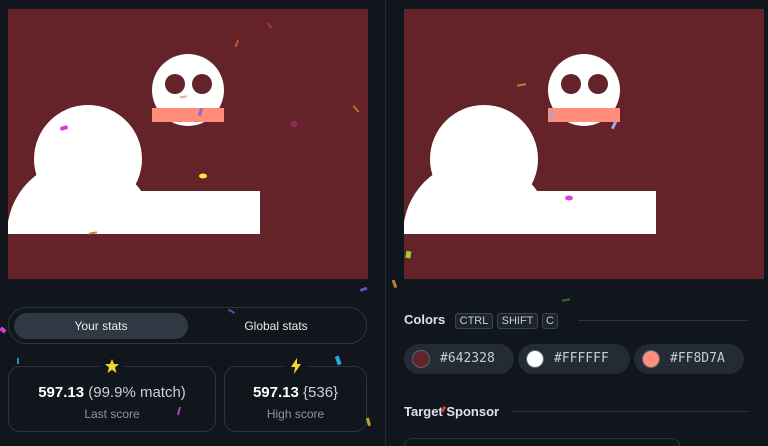 This screenshot has height=446, width=768. I want to click on snowman-base-cut, so click(188, 256).